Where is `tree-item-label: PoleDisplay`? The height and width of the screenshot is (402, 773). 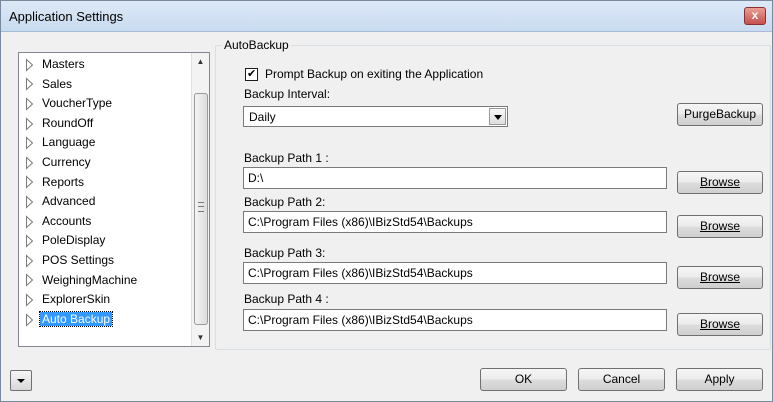 tree-item-label: PoleDisplay is located at coordinates (74, 240).